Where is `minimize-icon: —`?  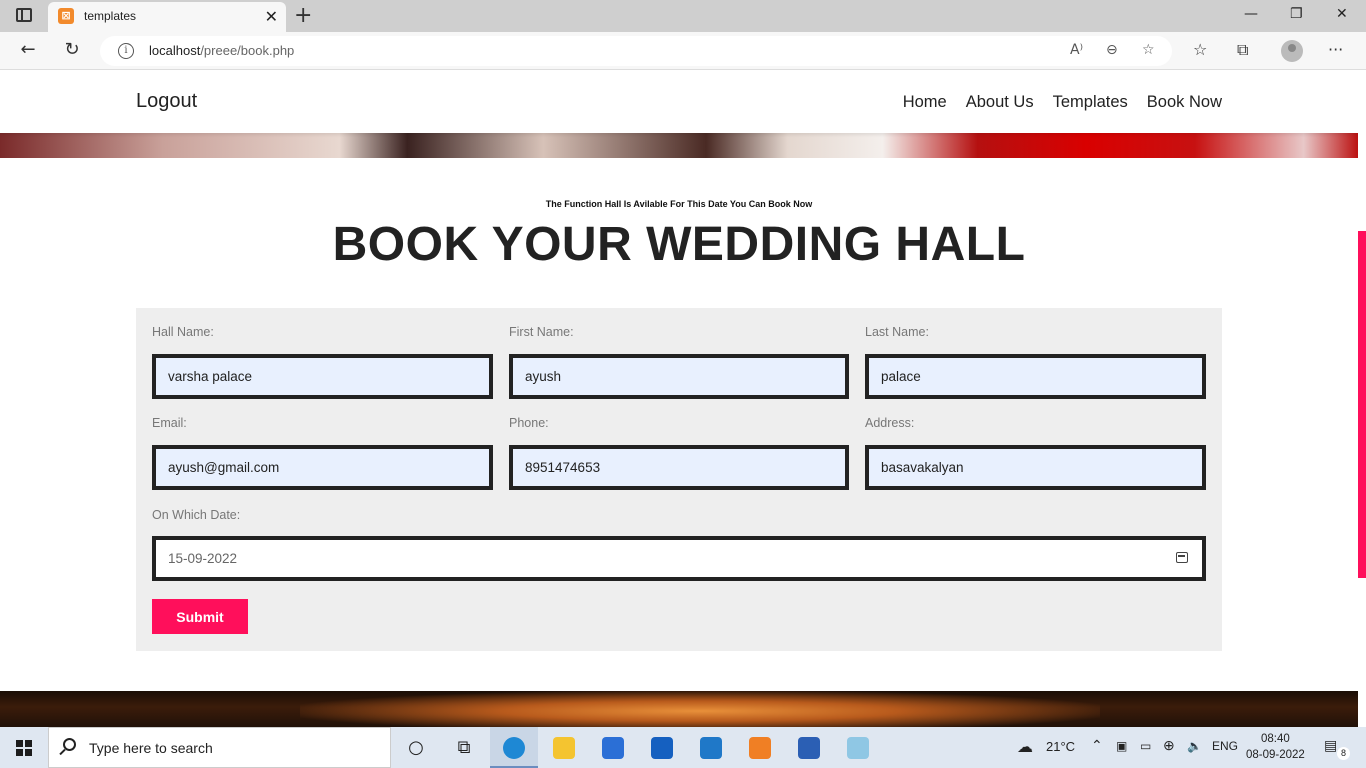
minimize-icon: — is located at coordinates (1251, 14).